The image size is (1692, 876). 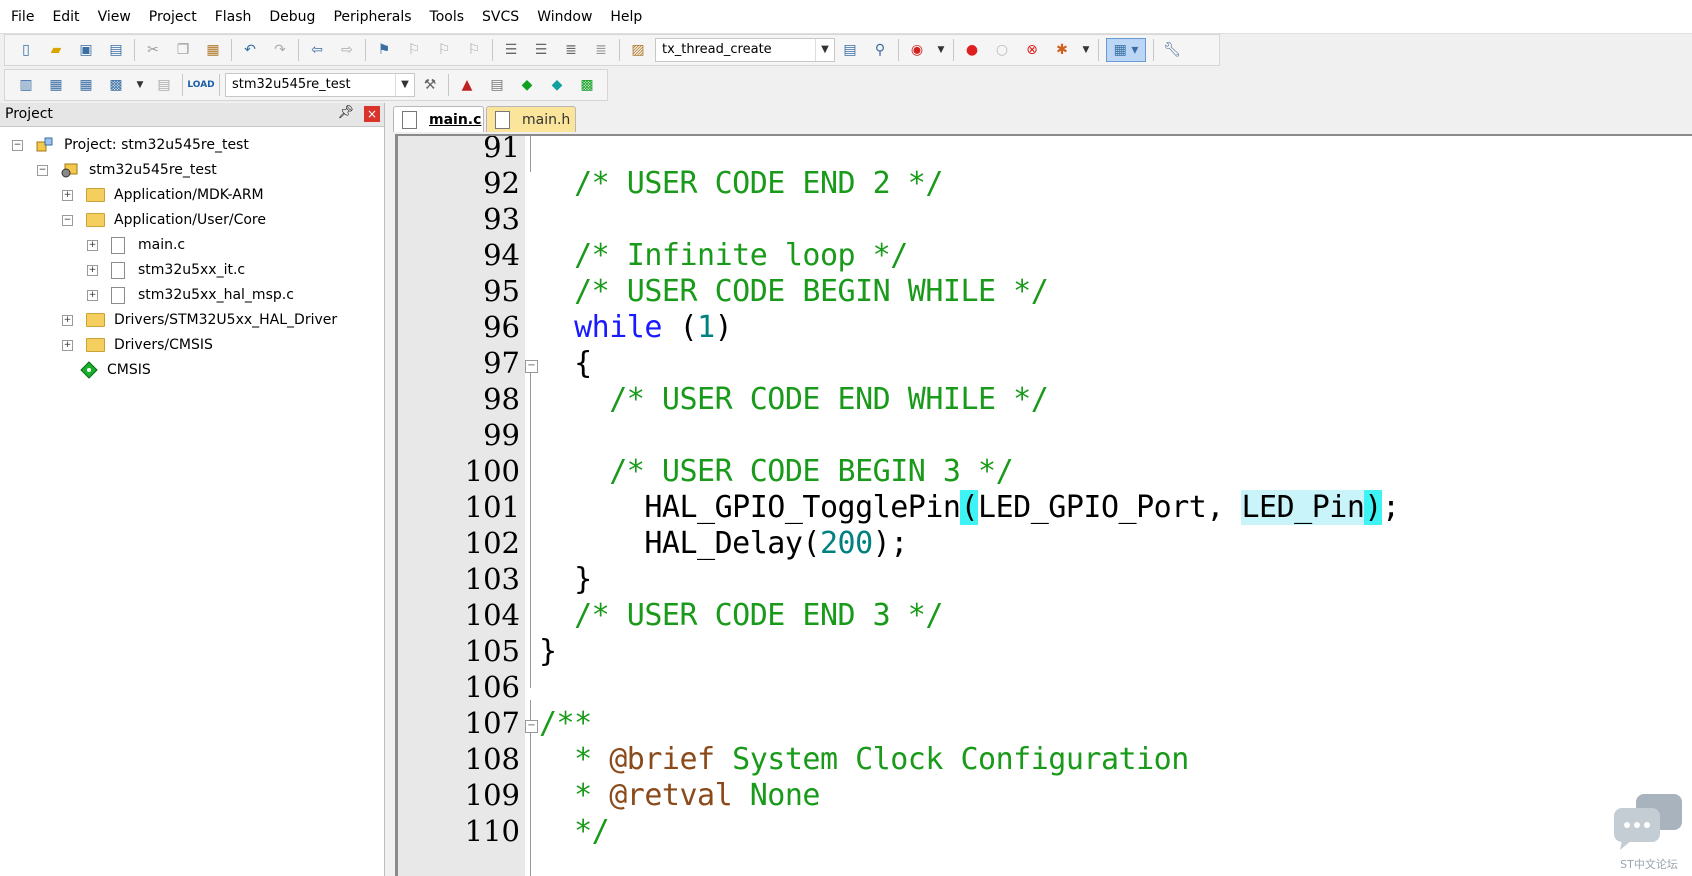 What do you see at coordinates (497, 85) in the screenshot?
I see `multi-project-icon: ▤` at bounding box center [497, 85].